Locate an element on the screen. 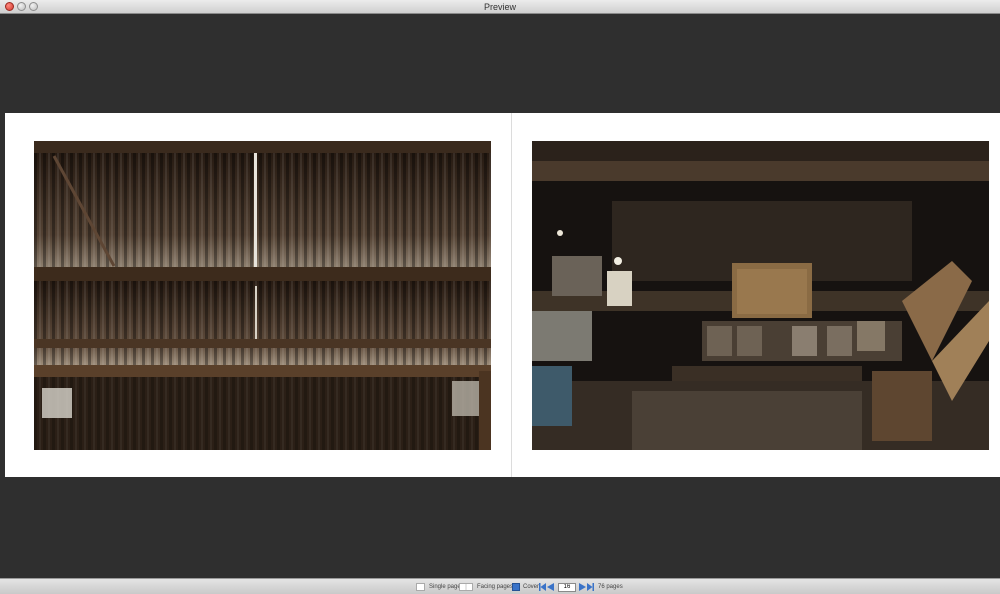 This screenshot has width=1000, height=594. cover-option: Cover is located at coordinates (525, 587).